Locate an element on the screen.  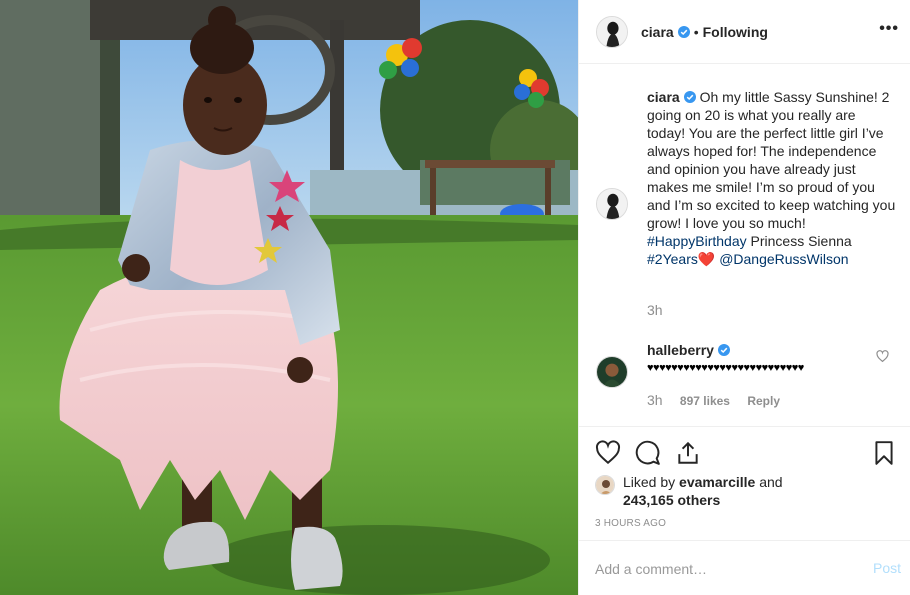
caption-timestamp: 3h is located at coordinates (655, 310).